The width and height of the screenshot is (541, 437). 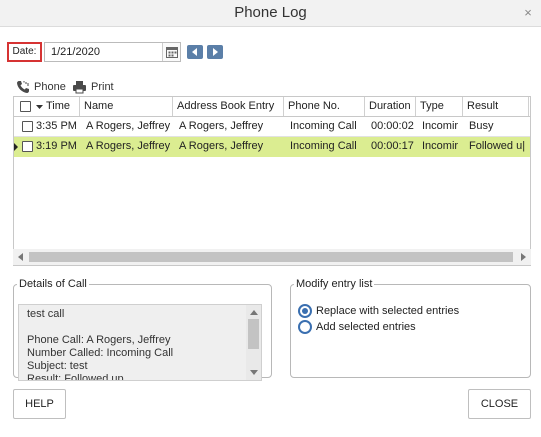 I want to click on print-label: Print, so click(x=102, y=87).